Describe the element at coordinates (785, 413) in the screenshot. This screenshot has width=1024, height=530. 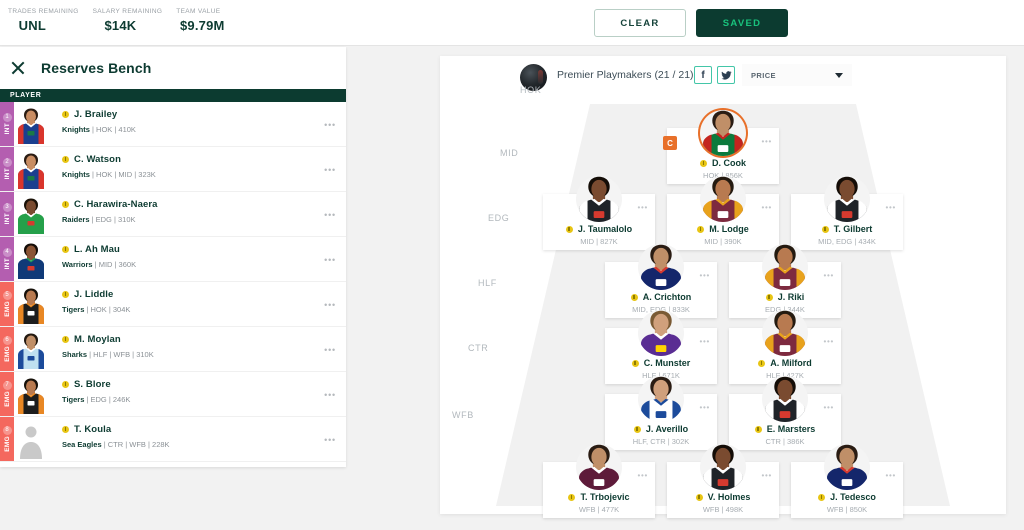
I see `player-card: E. Marsters CTR | 386K •••` at that location.